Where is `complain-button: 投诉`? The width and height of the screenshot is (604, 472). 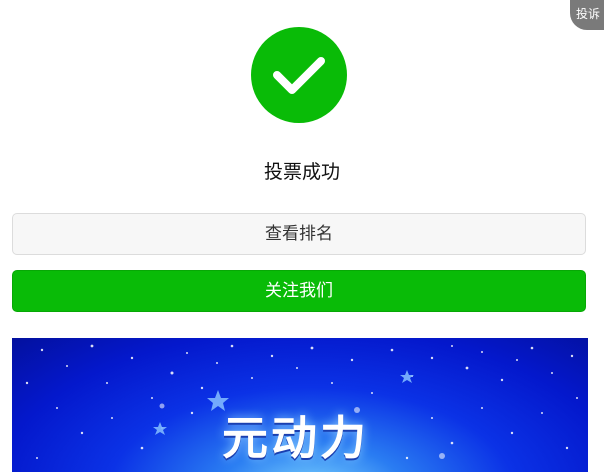
complain-button: 投诉 is located at coordinates (587, 15).